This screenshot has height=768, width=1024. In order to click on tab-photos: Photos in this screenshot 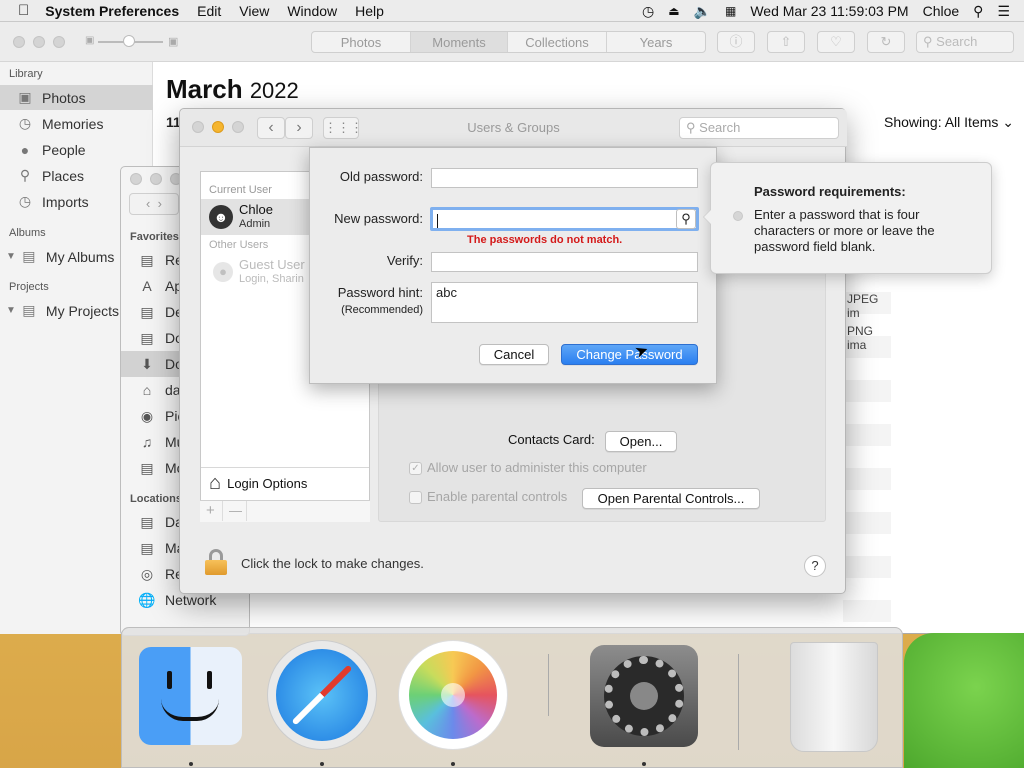, I will do `click(361, 42)`.